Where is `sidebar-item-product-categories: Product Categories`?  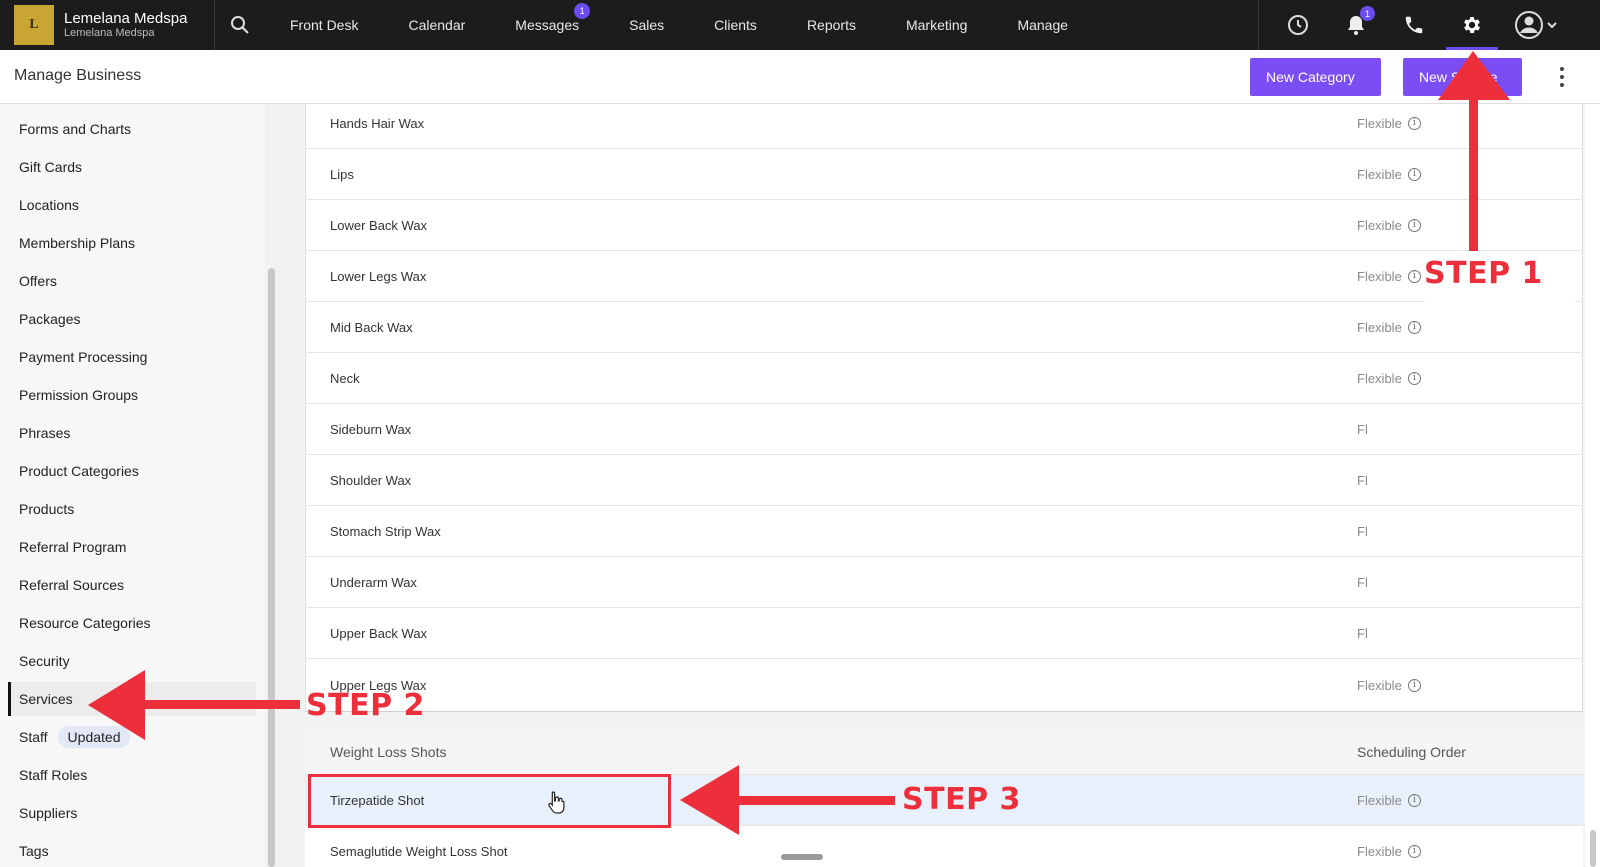
sidebar-item-product-categories: Product Categories is located at coordinates (132, 471).